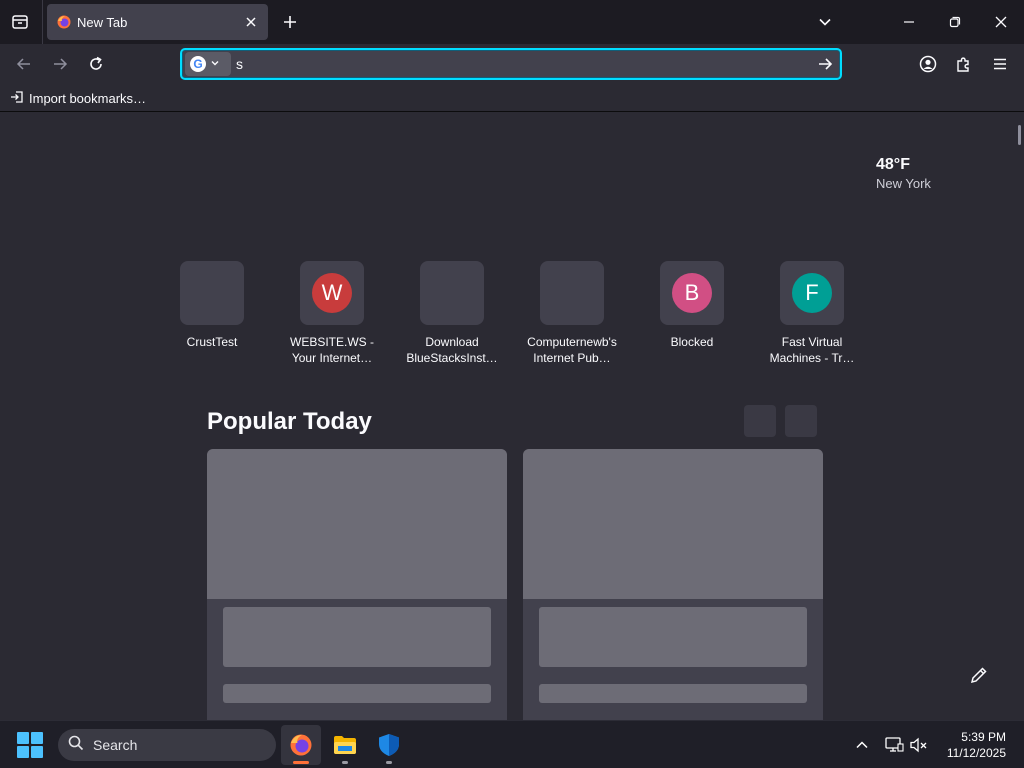 Image resolution: width=1024 pixels, height=768 pixels. Describe the element at coordinates (1019, 135) in the screenshot. I see `scrollbar` at that location.